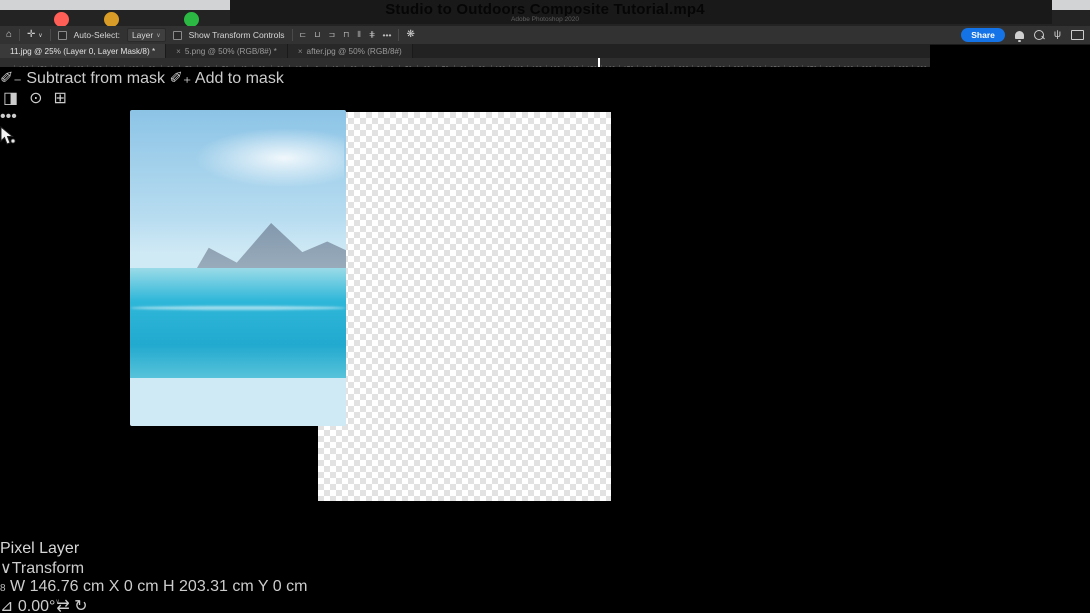 The image size is (1090, 613). Describe the element at coordinates (216, 586) in the screenshot. I see `height-field: 203.31 cm` at that location.